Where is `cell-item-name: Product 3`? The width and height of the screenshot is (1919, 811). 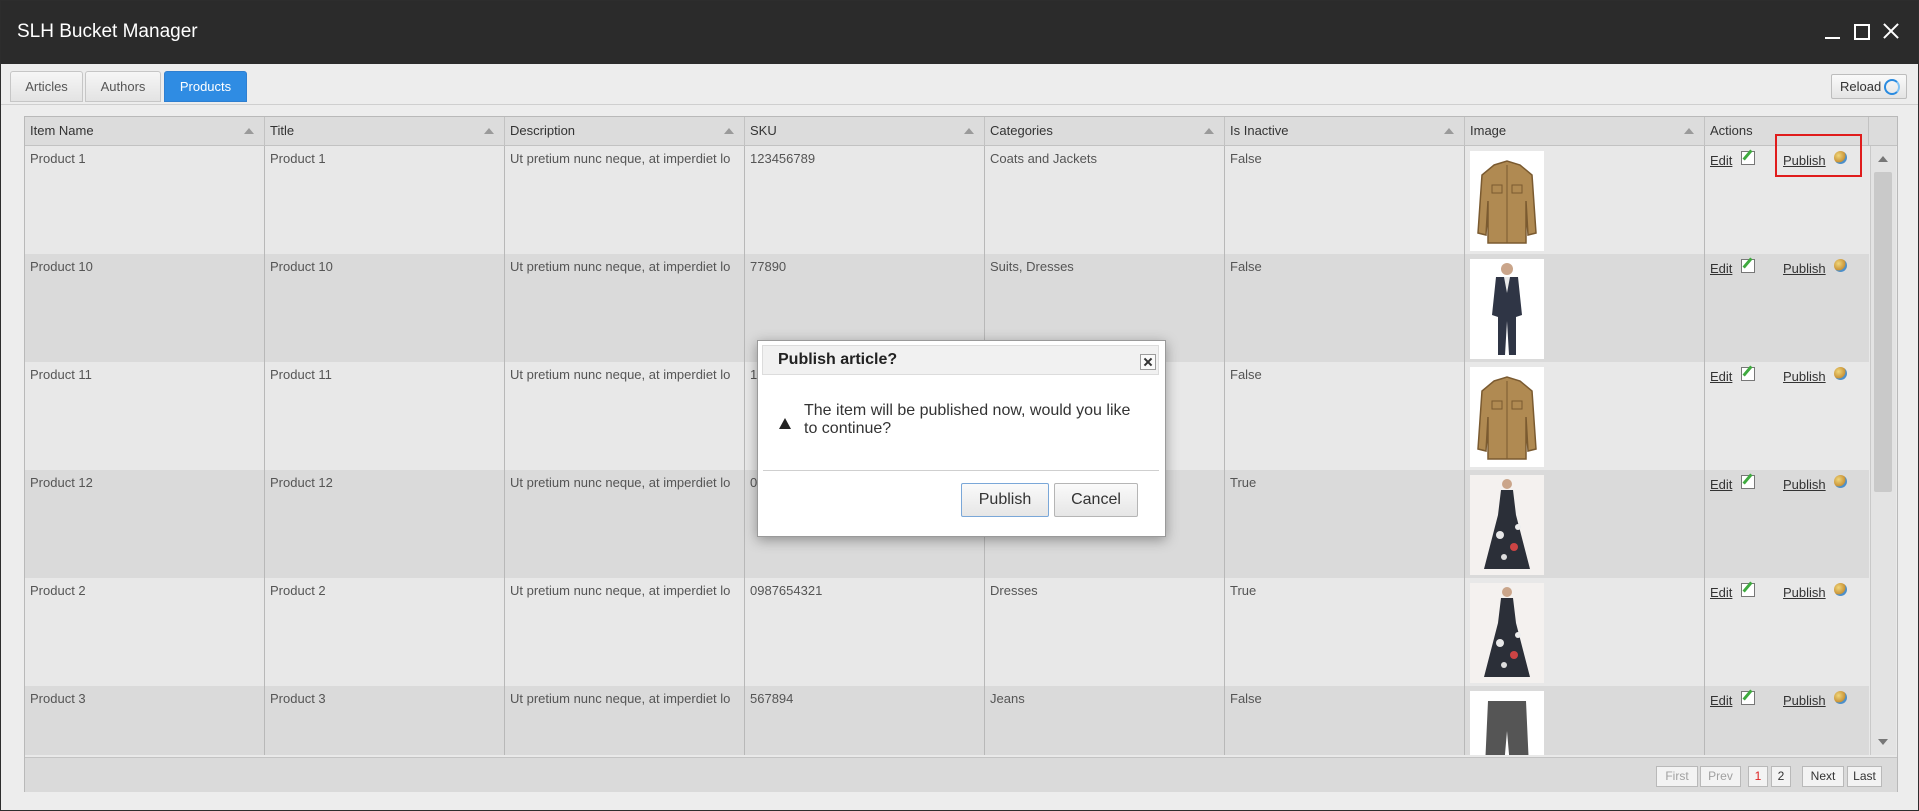 cell-item-name: Product 3 is located at coordinates (145, 720).